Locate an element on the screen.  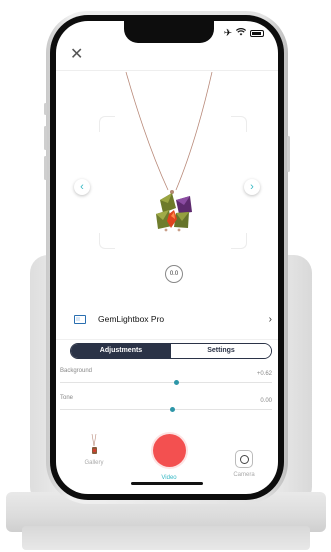
camera-icon is located at coordinates (244, 459).